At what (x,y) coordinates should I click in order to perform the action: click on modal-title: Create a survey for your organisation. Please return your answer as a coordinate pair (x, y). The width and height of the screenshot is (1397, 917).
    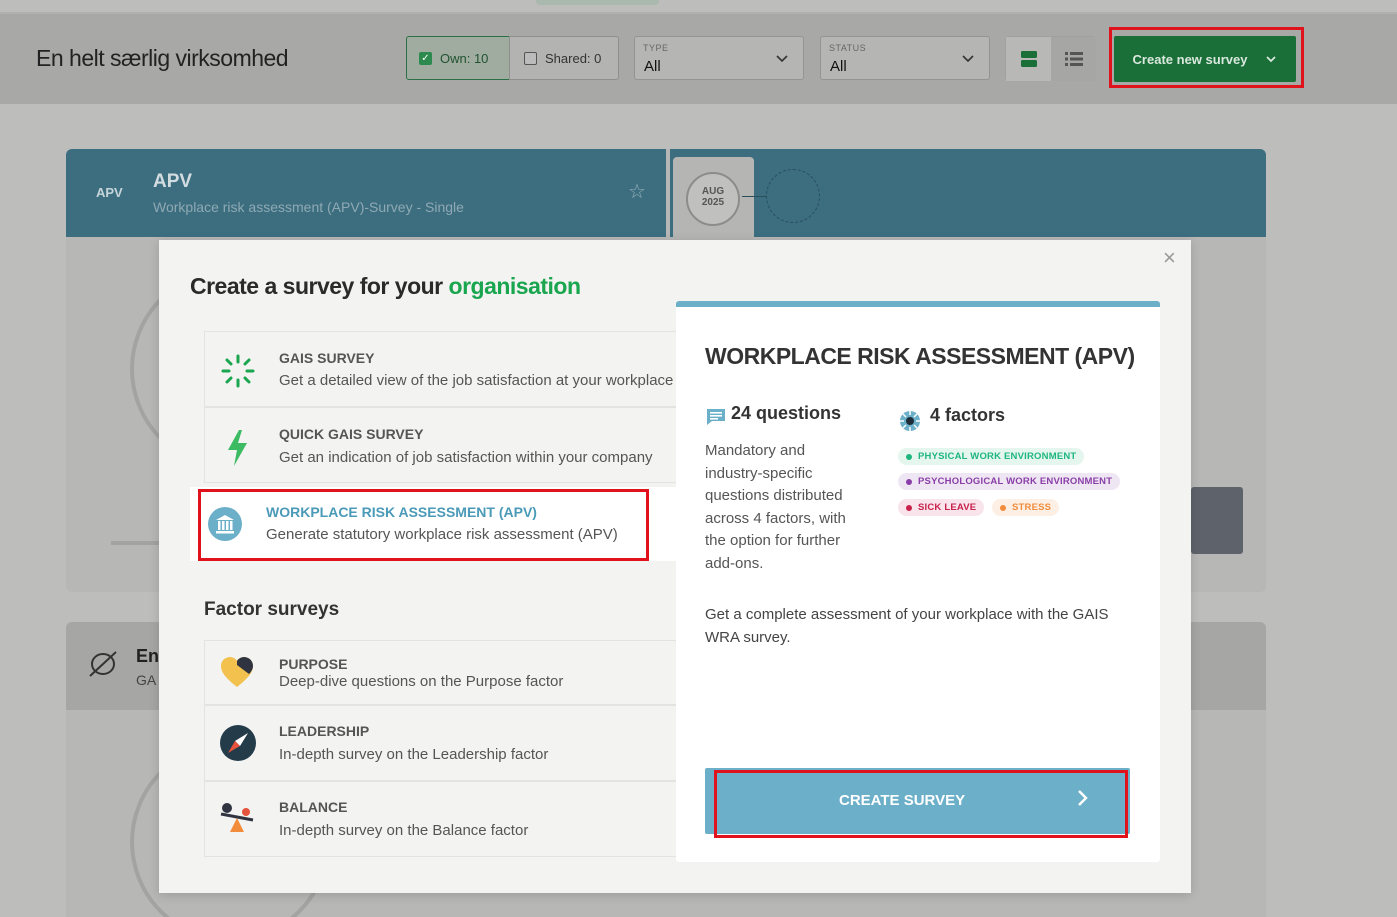
    Looking at the image, I should click on (385, 286).